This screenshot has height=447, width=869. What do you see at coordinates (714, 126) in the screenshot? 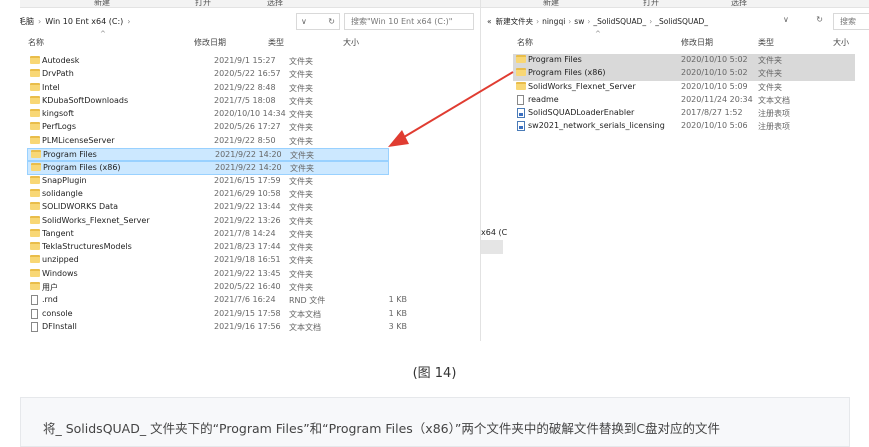
I see `item-date: 2020/10/10 5:06` at bounding box center [714, 126].